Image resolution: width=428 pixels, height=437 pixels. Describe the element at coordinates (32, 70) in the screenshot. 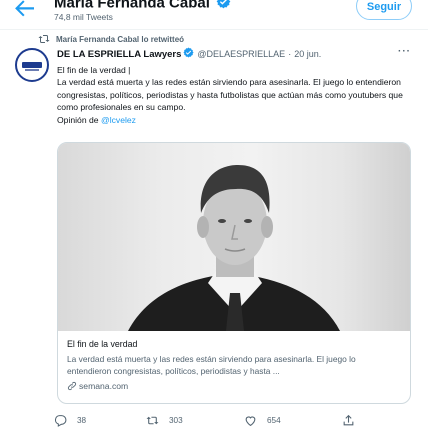

I see `avatar-logo-sub` at that location.